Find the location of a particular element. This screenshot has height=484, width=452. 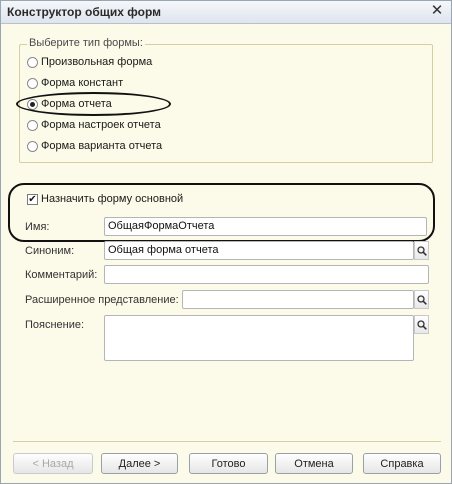

radio-report-settings-form: Форма настроек отчета is located at coordinates (94, 125).